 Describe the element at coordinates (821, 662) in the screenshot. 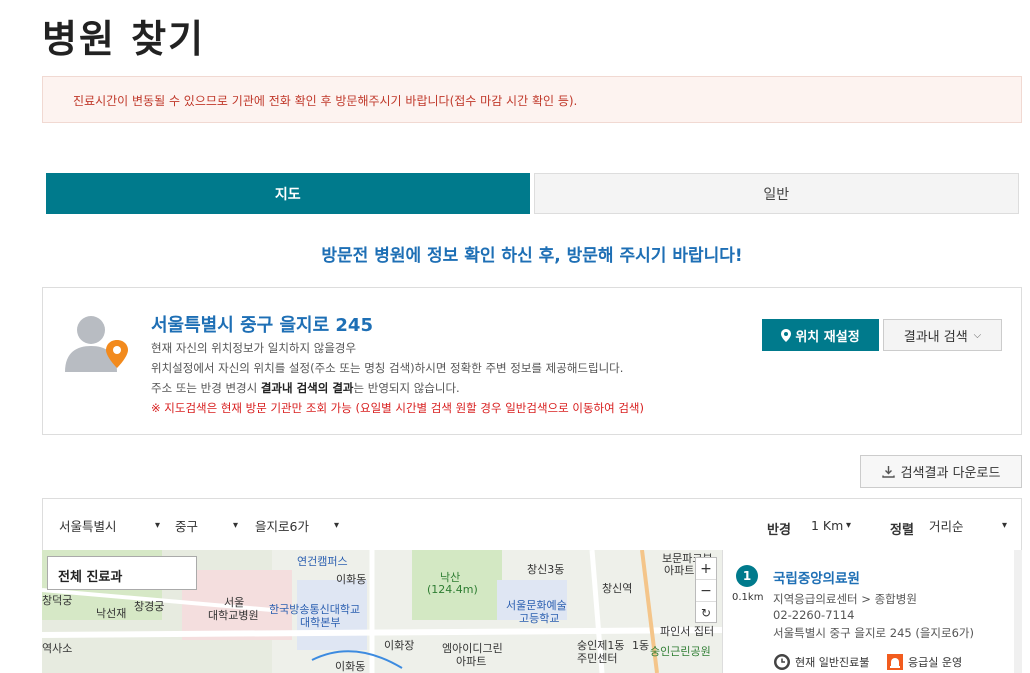

I see `result-status-tag: 현재 일반진료불` at that location.